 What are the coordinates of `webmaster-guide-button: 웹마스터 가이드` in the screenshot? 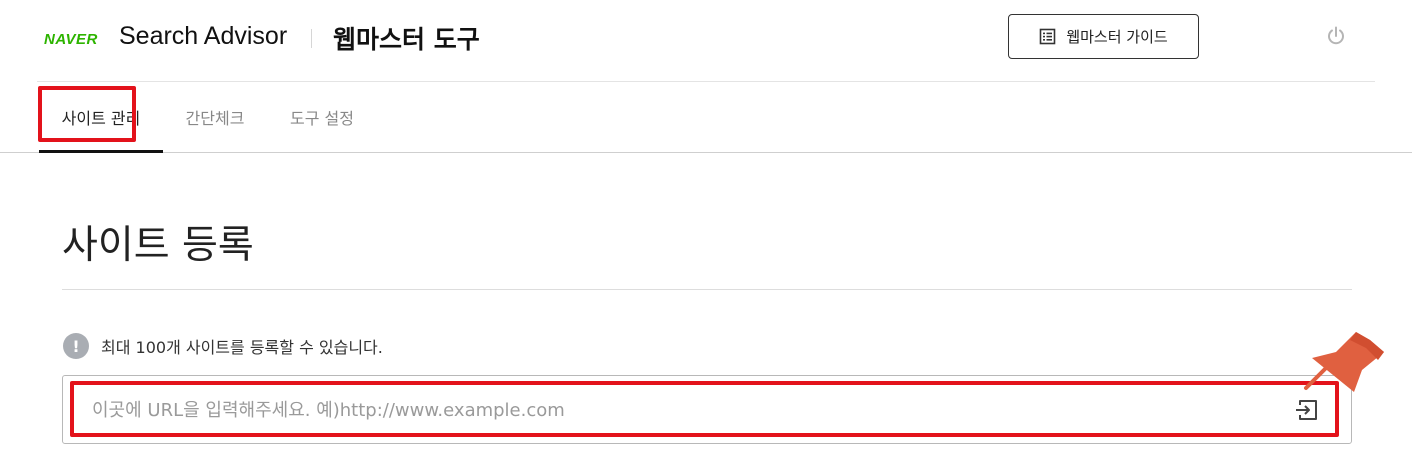 It's located at (1103, 36).